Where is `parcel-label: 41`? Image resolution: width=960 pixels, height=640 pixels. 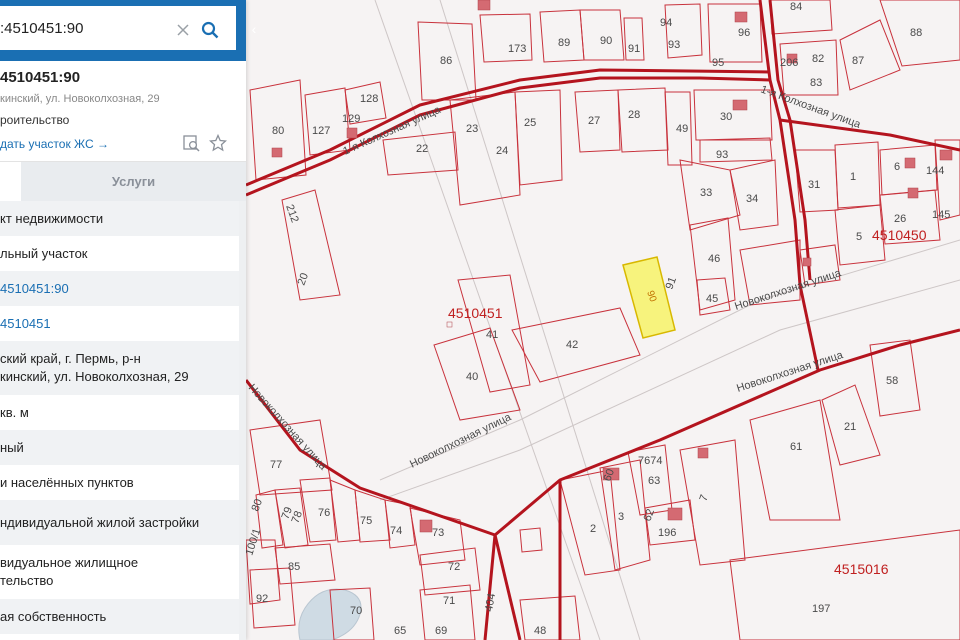 parcel-label: 41 is located at coordinates (492, 335).